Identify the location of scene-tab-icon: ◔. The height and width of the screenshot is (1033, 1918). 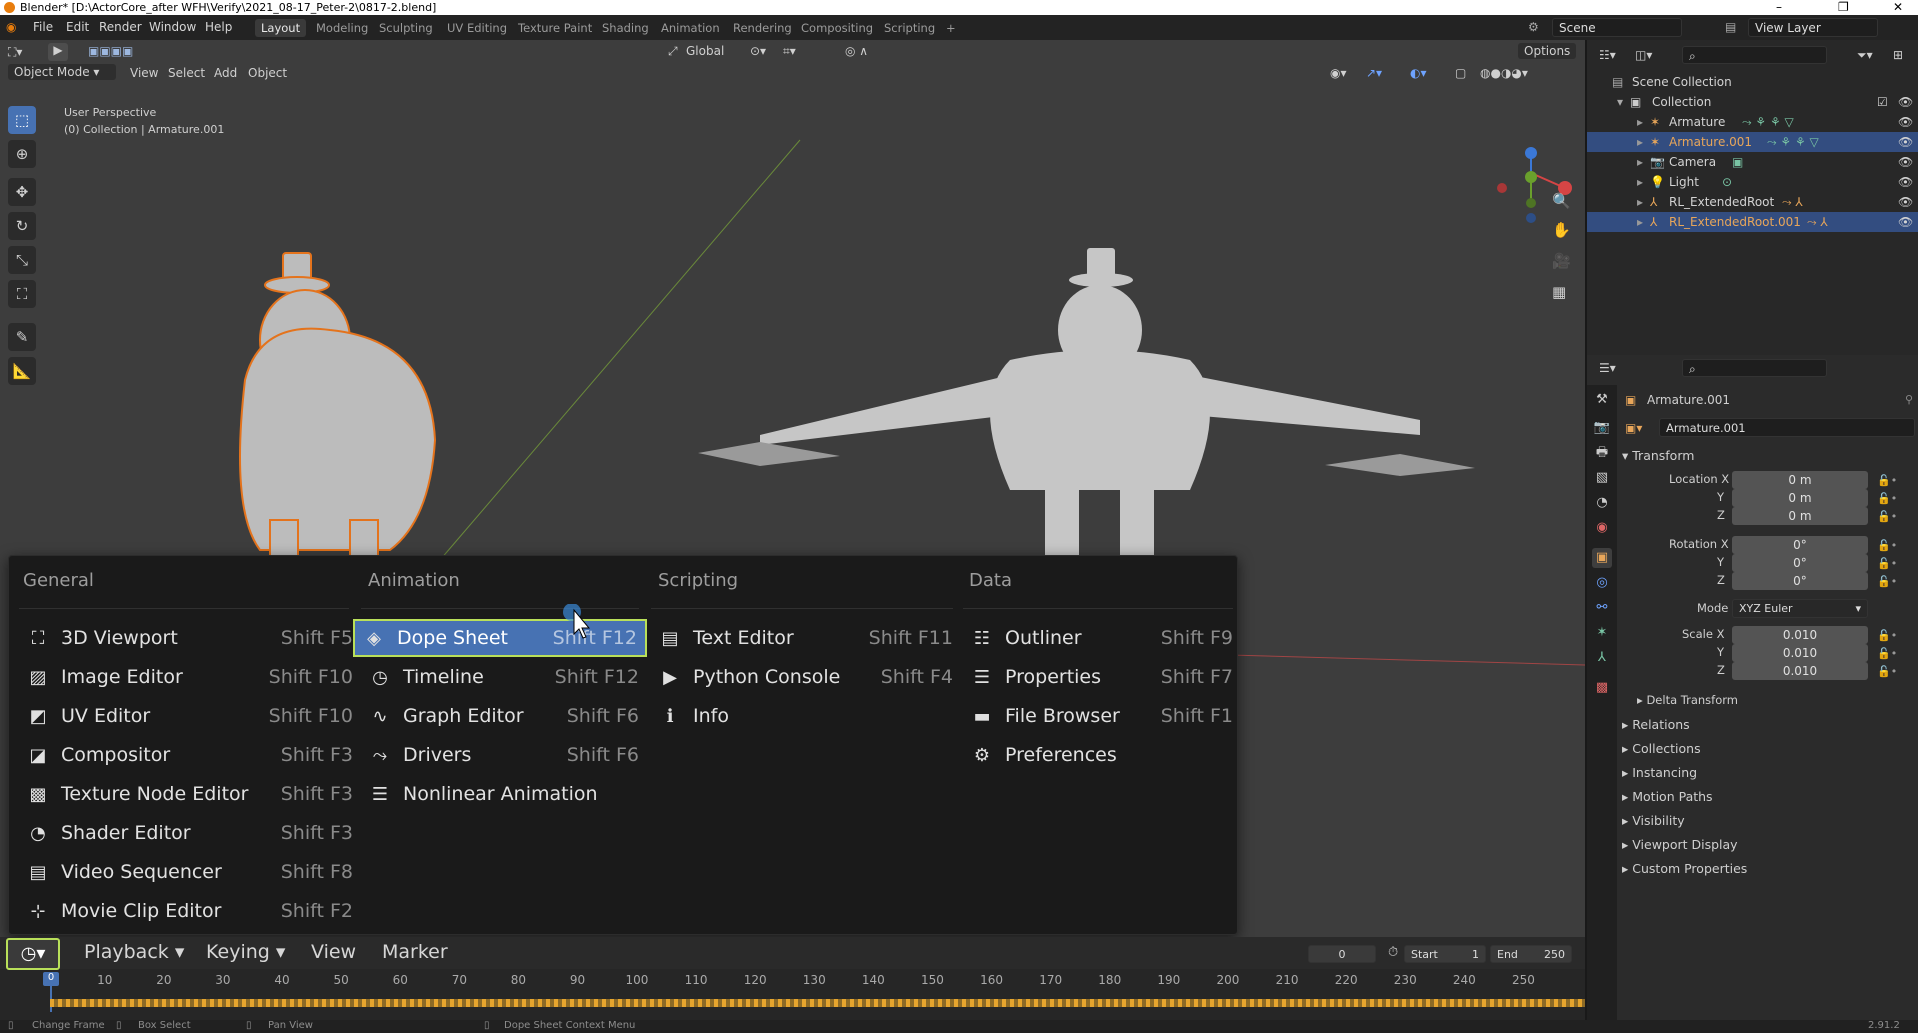
(1602, 503).